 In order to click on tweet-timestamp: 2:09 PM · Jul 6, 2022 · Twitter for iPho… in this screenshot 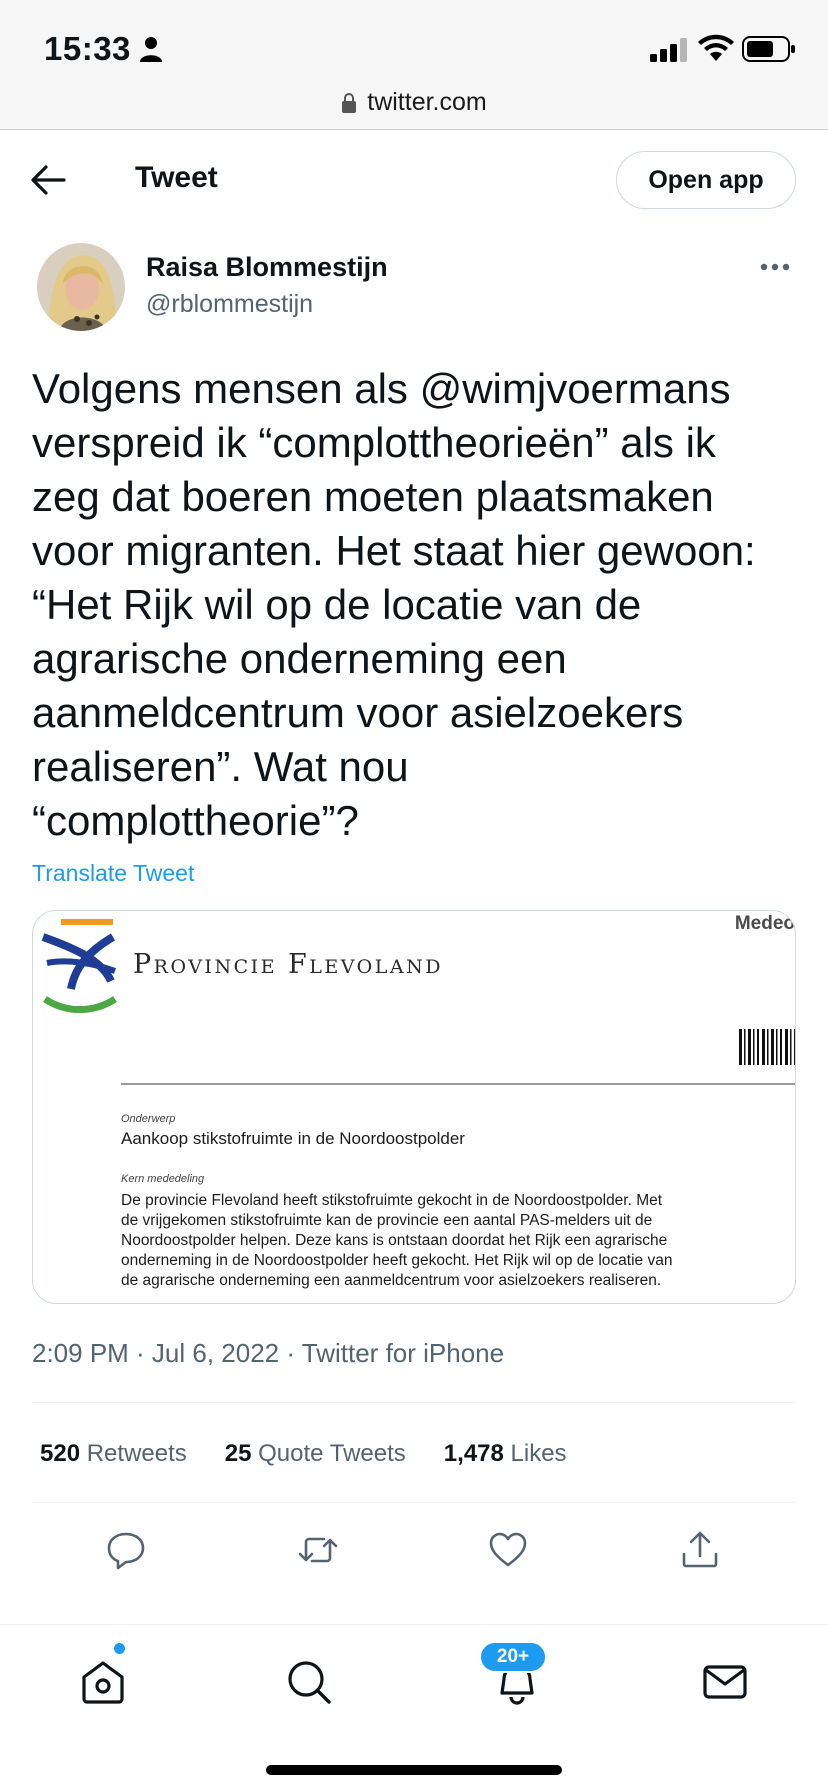, I will do `click(268, 1353)`.